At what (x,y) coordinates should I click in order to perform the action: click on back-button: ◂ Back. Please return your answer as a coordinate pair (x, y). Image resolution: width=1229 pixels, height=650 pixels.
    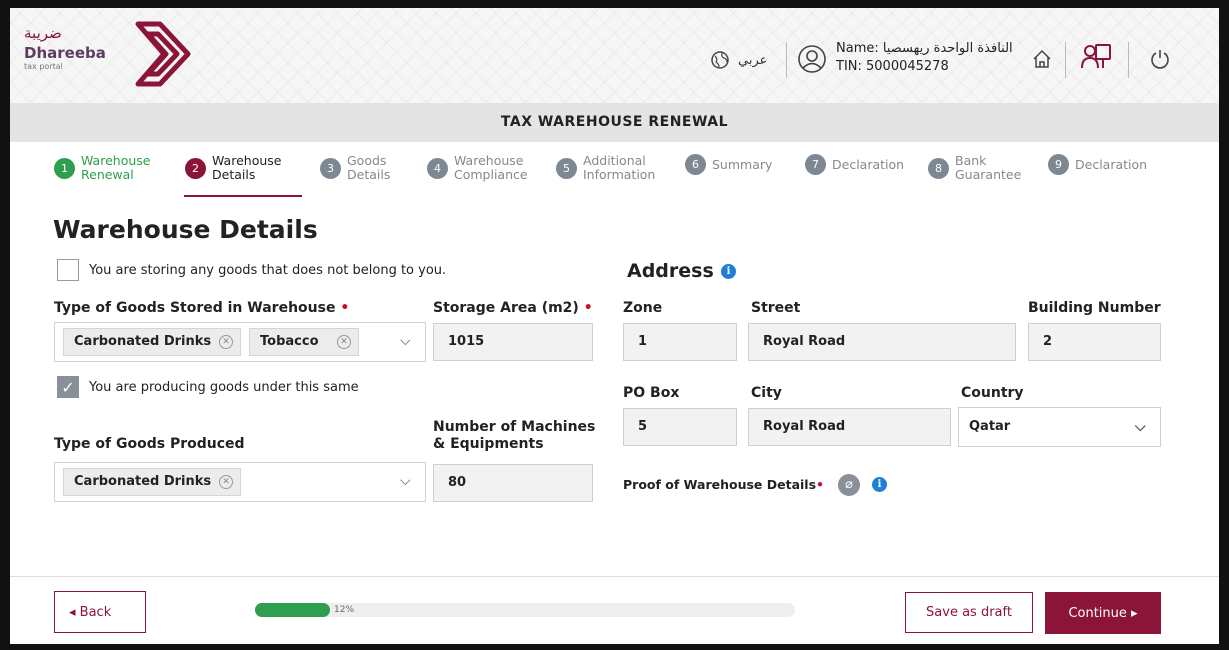
    Looking at the image, I should click on (100, 612).